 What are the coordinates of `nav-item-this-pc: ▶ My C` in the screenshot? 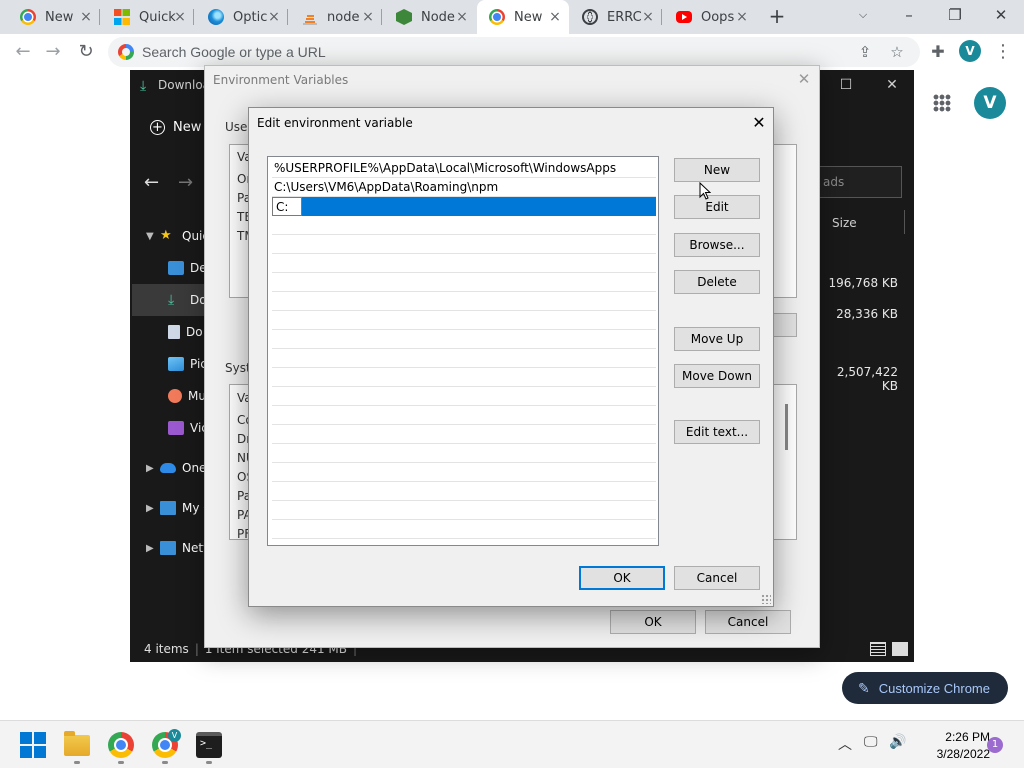 It's located at (179, 508).